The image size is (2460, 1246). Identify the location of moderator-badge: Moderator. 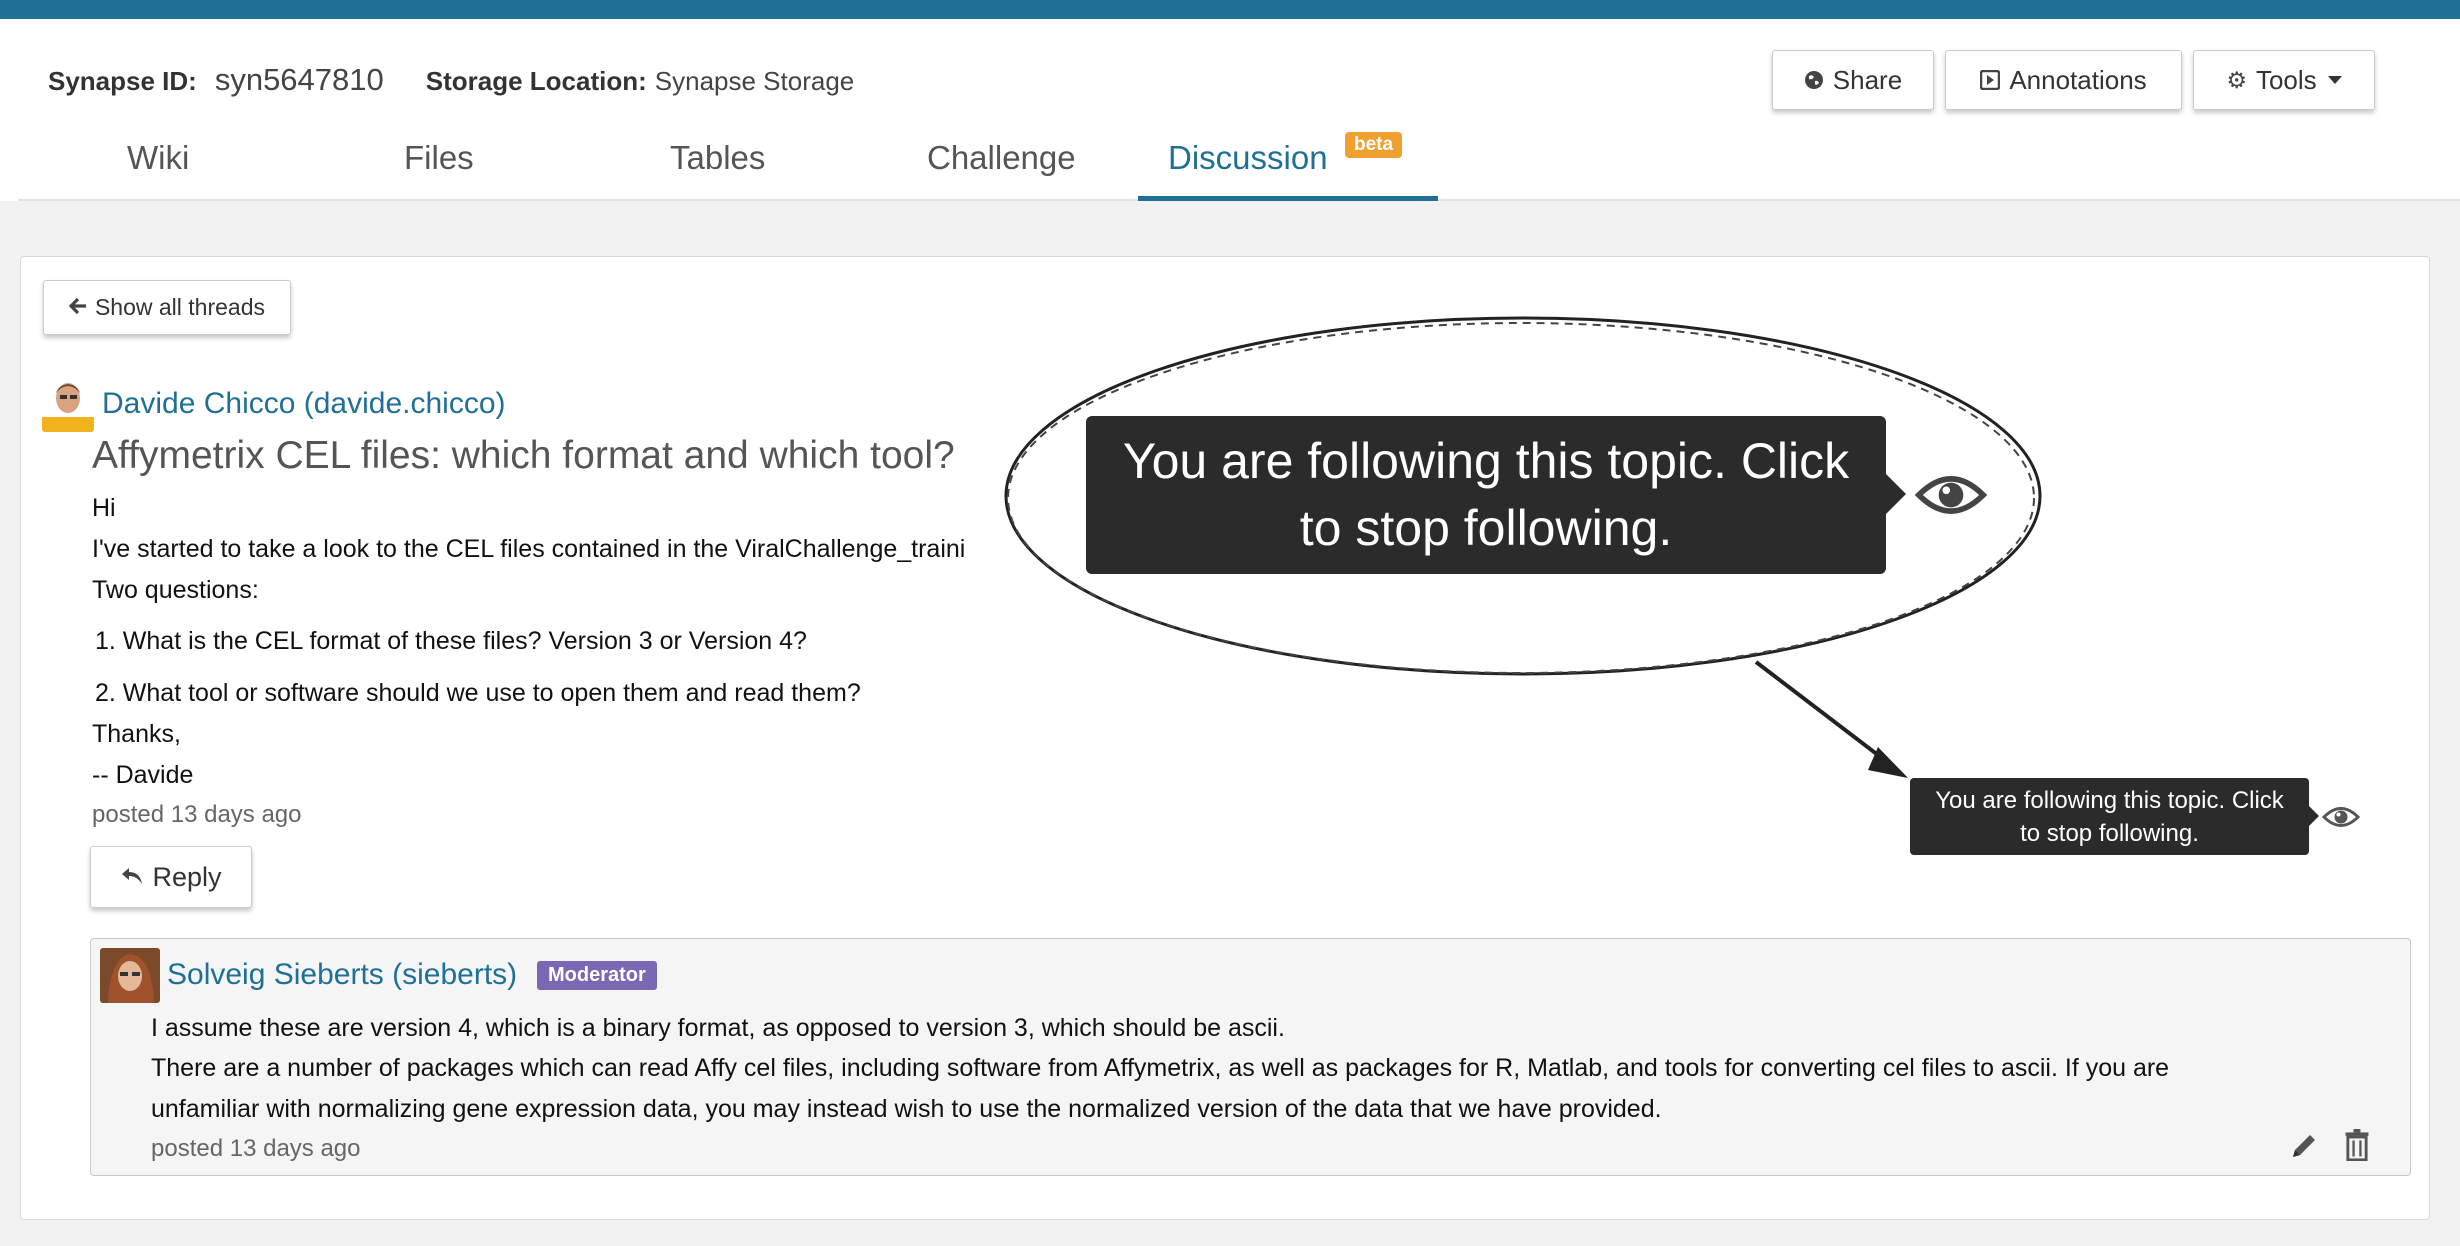
(597, 975).